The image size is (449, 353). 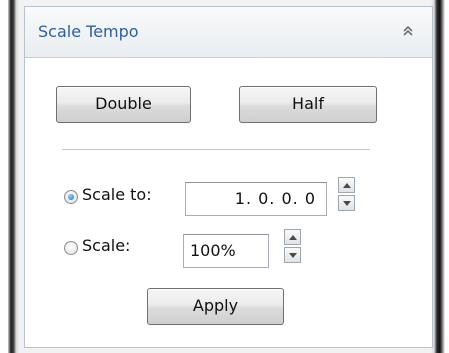 What do you see at coordinates (106, 245) in the screenshot?
I see `scale-label: Scale:` at bounding box center [106, 245].